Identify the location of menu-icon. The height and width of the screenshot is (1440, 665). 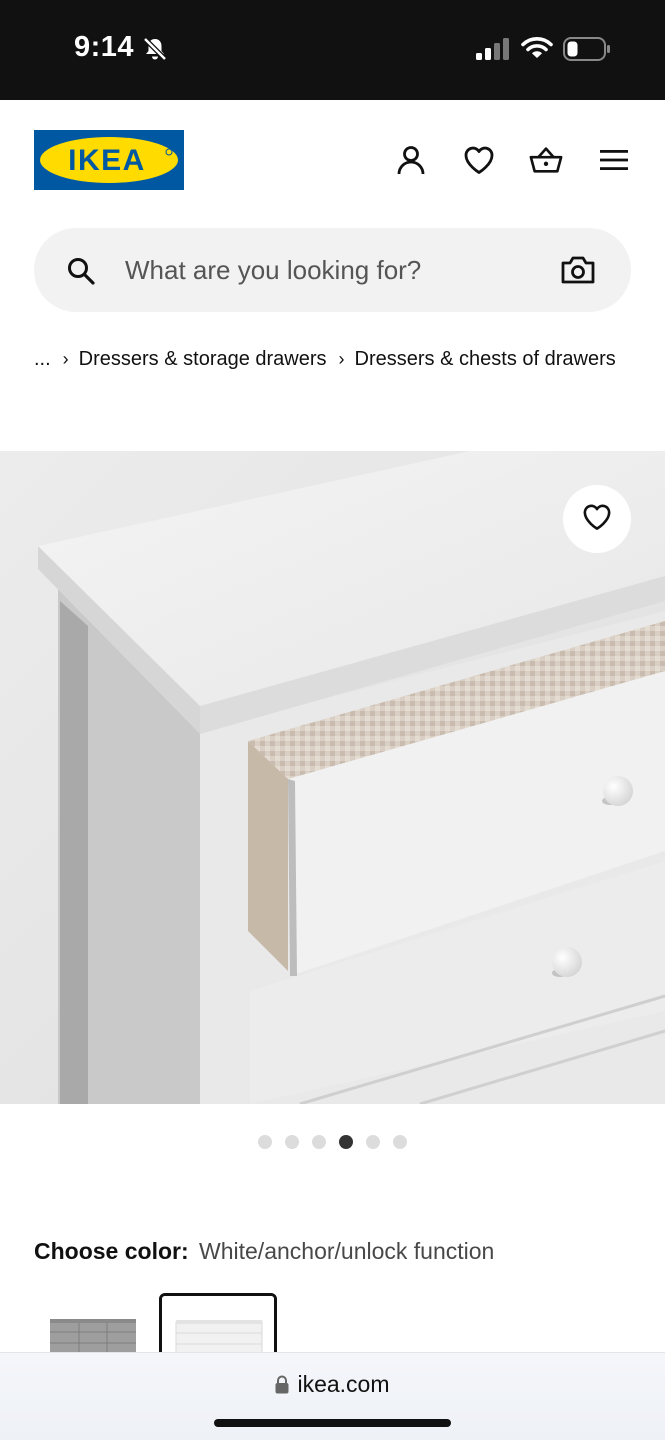
(614, 160).